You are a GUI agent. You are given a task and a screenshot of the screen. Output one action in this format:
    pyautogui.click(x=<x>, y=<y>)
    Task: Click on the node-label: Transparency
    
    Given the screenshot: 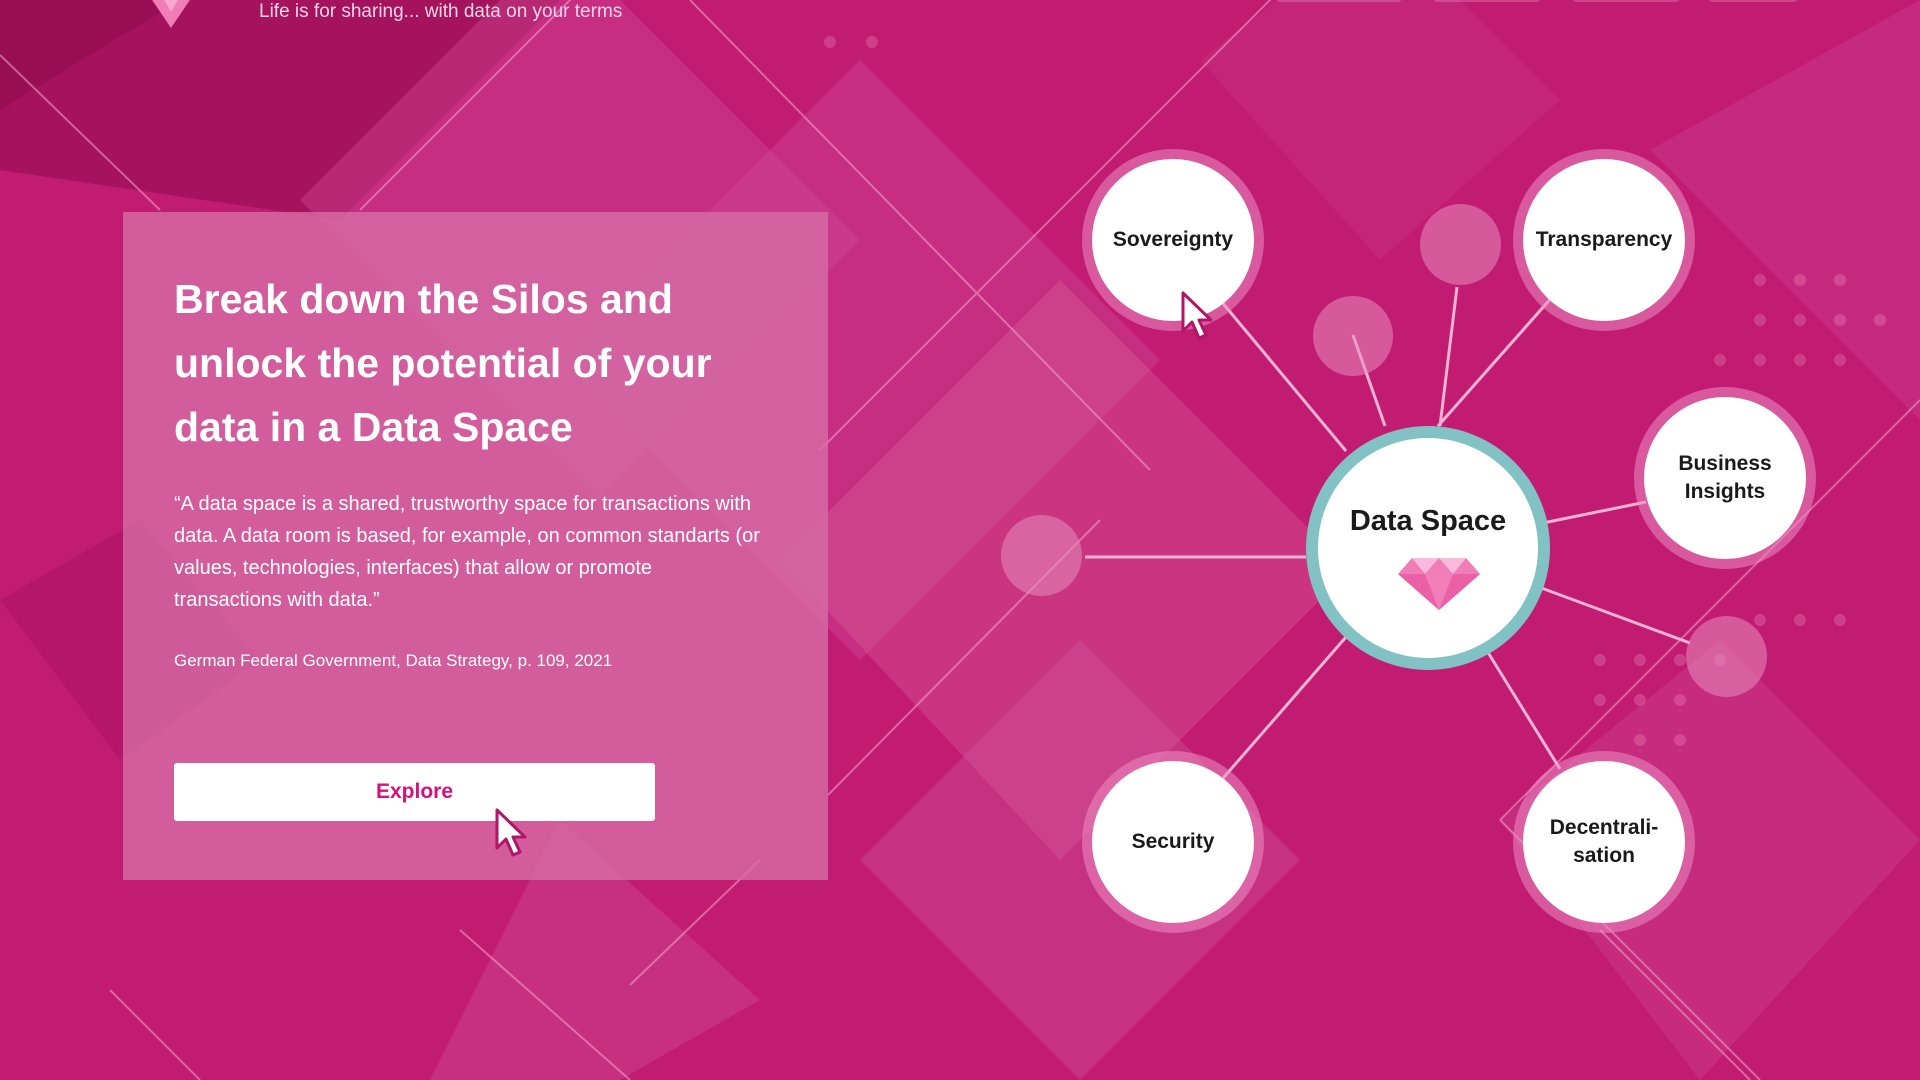 What is the action you would take?
    pyautogui.click(x=1604, y=239)
    